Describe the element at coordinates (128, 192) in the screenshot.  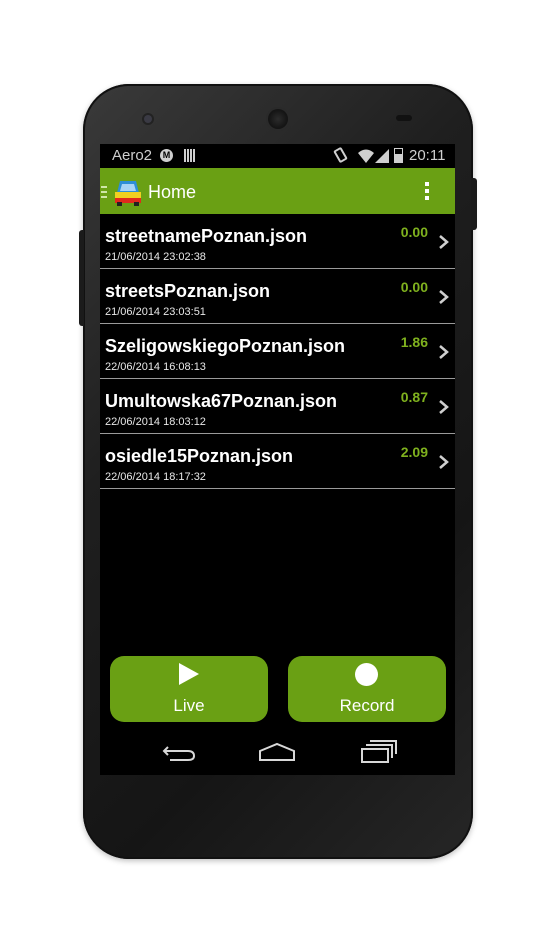
I see `car-icon` at that location.